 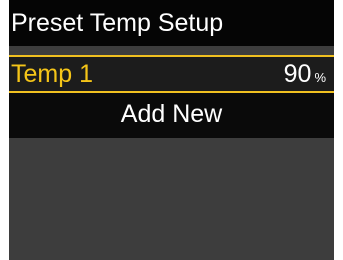 What do you see at coordinates (171, 74) in the screenshot?
I see `preset-item-temp-1: Temp 1 90%` at bounding box center [171, 74].